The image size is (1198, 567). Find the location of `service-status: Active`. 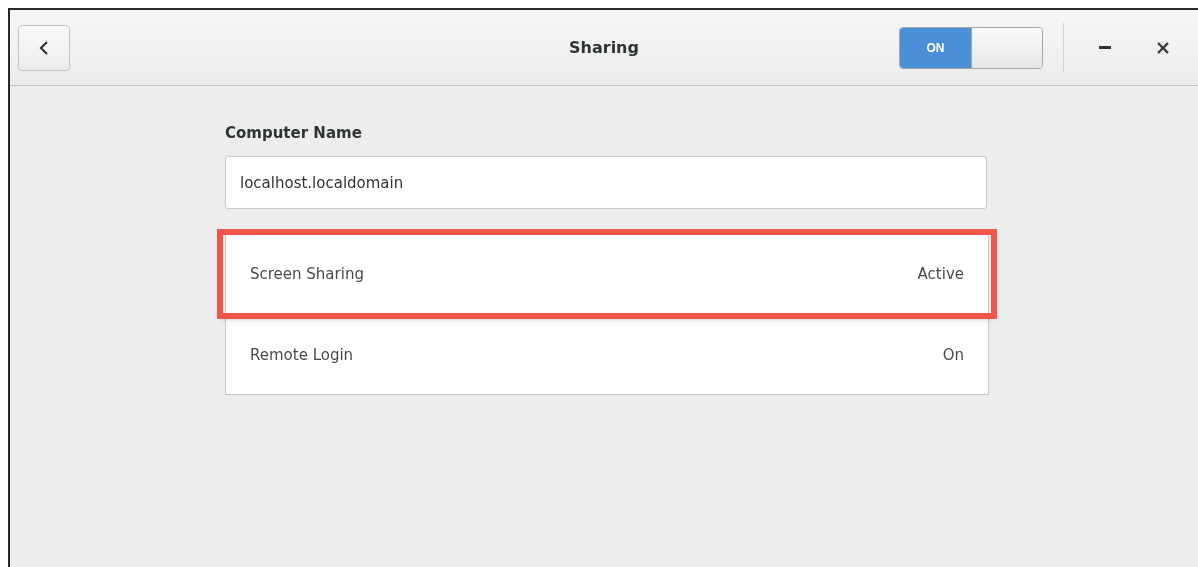

service-status: Active is located at coordinates (940, 274).